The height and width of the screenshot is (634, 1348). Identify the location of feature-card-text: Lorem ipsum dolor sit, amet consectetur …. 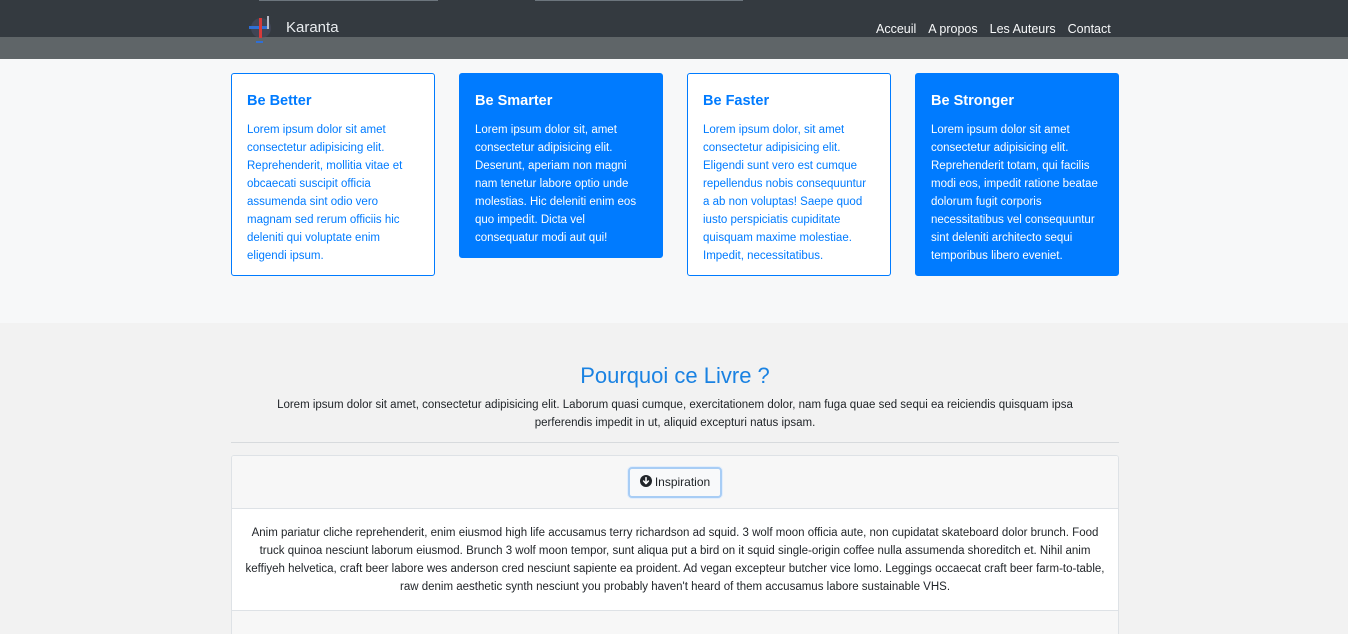
(556, 184).